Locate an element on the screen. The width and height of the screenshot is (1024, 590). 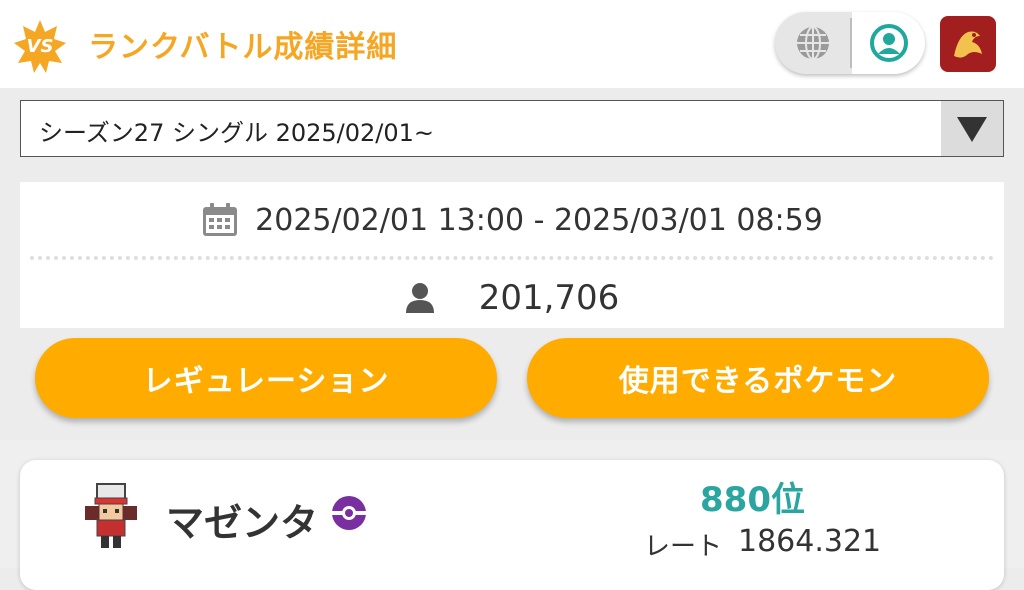
header: VS ランクバトル成績詳細 is located at coordinates (512, 44).